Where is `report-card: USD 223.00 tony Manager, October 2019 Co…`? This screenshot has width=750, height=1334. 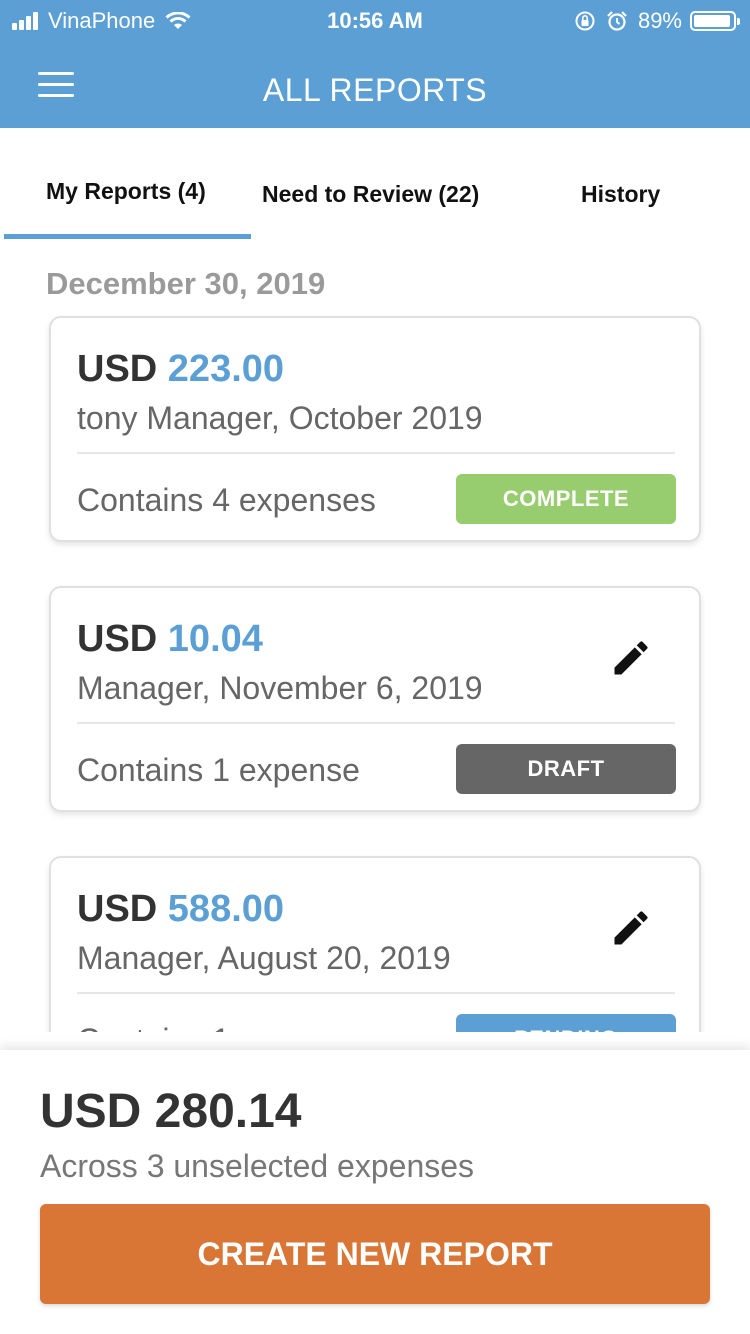 report-card: USD 223.00 tony Manager, October 2019 Co… is located at coordinates (375, 429).